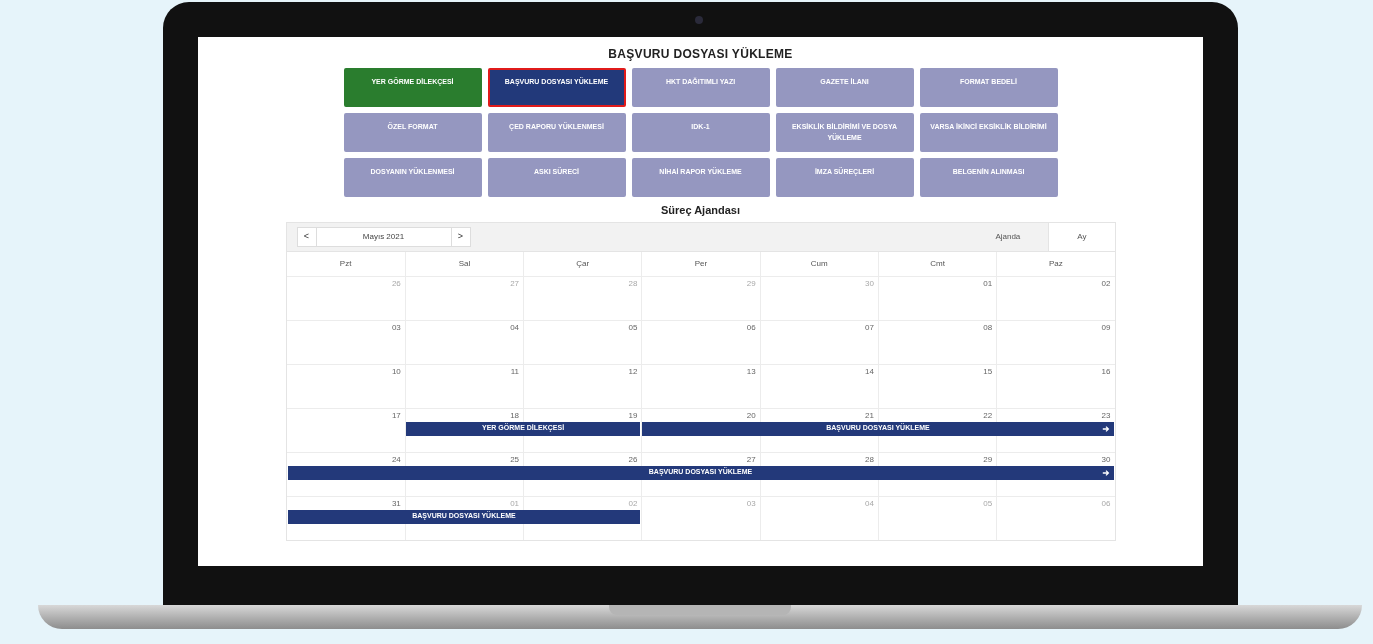  I want to click on day-number: 18, so click(515, 414).